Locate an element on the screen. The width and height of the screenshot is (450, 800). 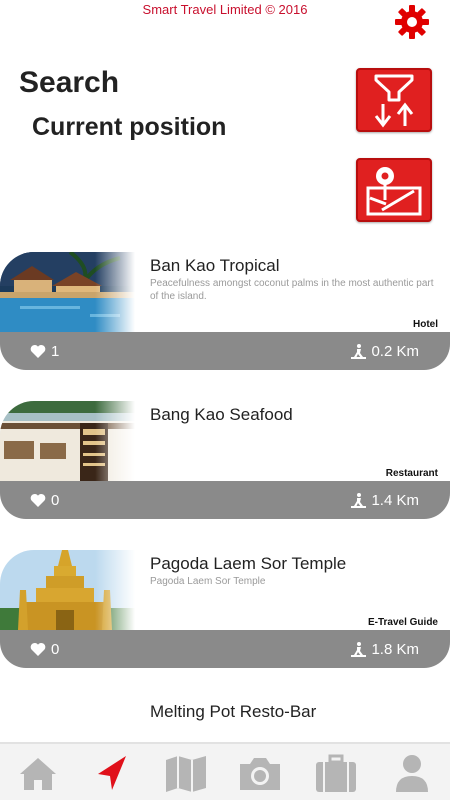
filter-sort-button is located at coordinates (394, 100).